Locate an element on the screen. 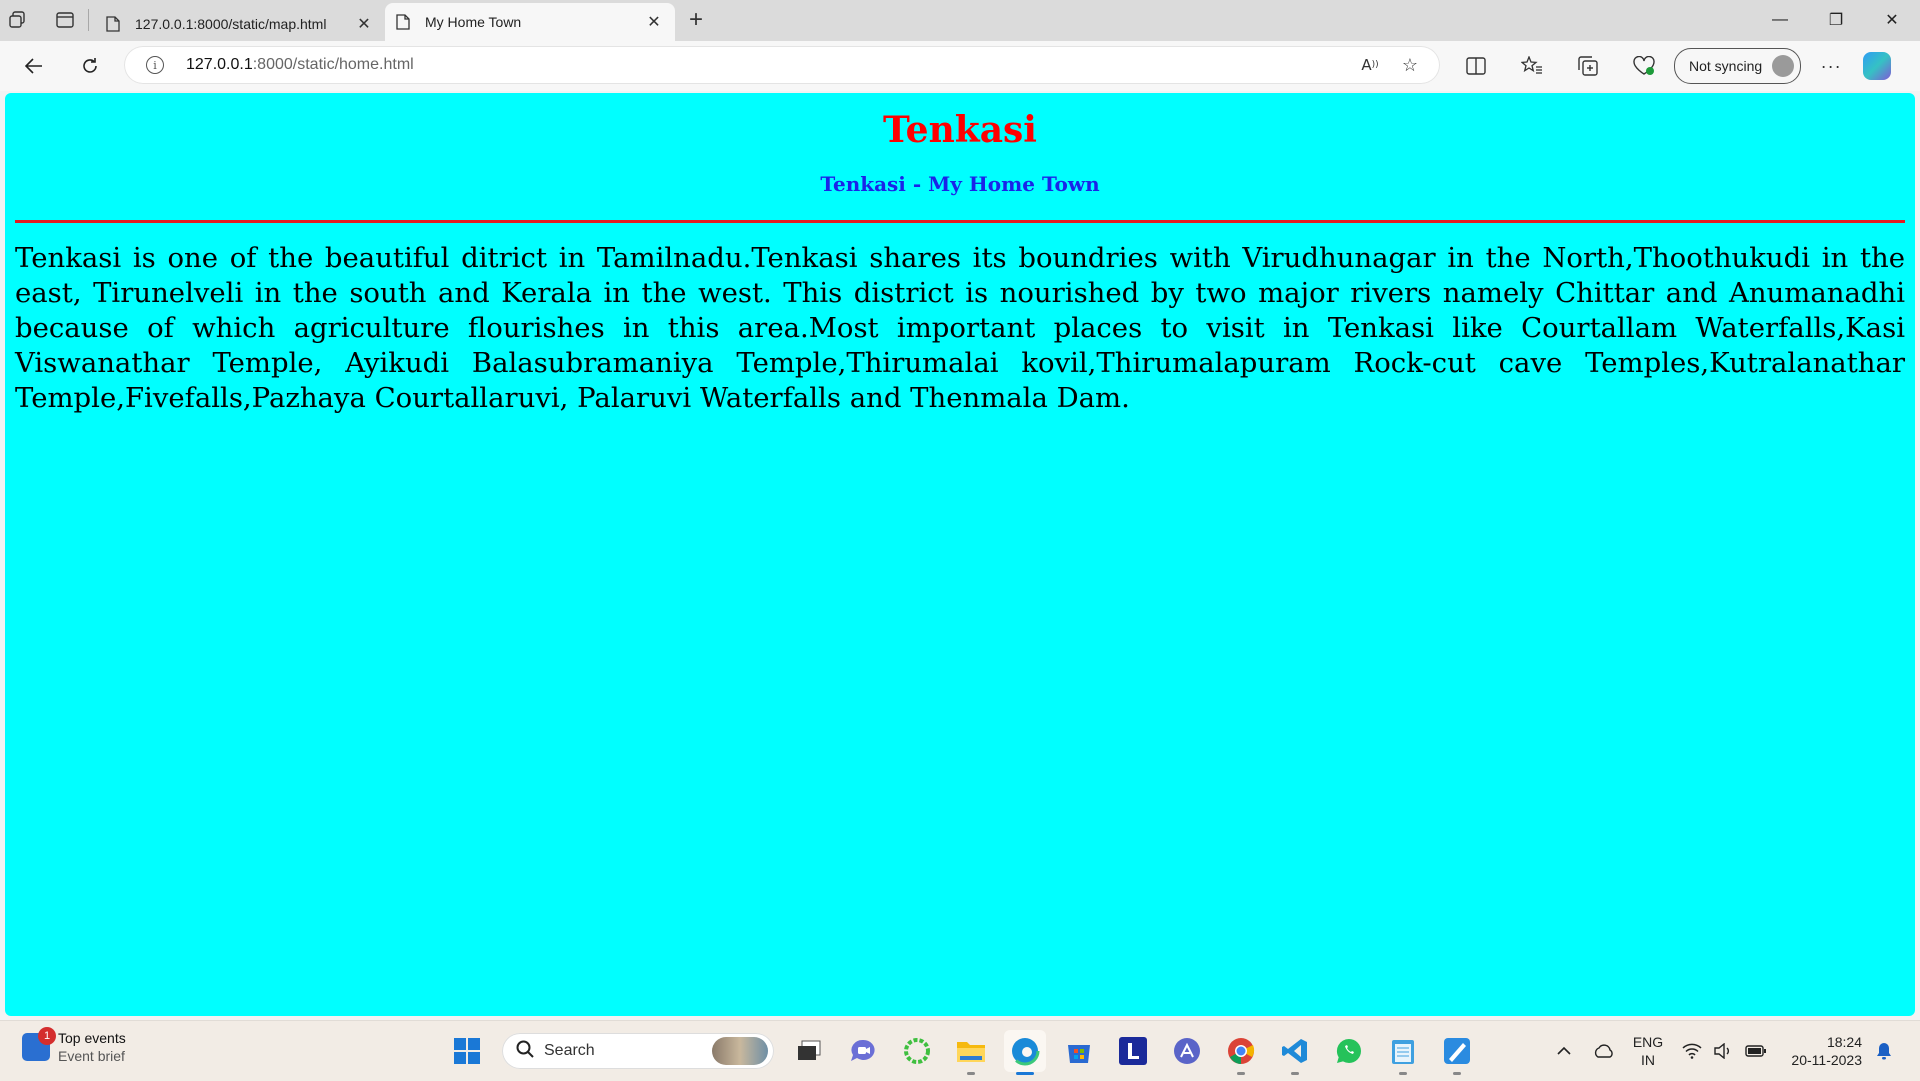 Image resolution: width=1920 pixels, height=1081 pixels. triangle-app-icon is located at coordinates (1187, 1051).